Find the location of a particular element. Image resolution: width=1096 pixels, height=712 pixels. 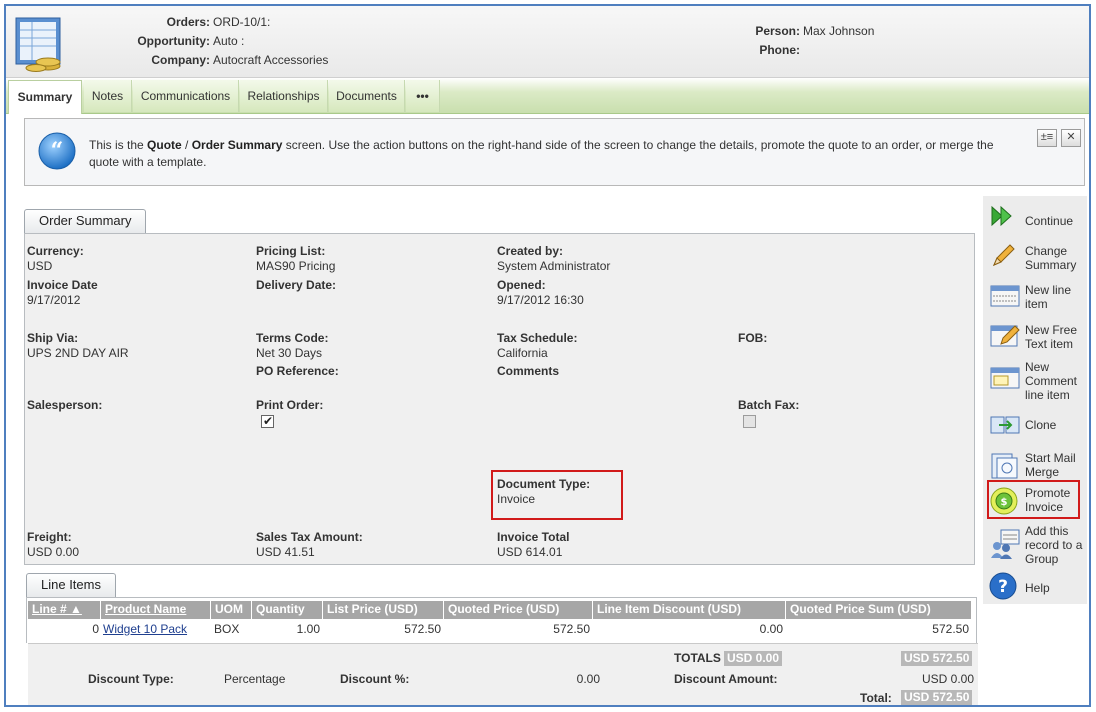

group-icon is located at coordinates (1004, 543).